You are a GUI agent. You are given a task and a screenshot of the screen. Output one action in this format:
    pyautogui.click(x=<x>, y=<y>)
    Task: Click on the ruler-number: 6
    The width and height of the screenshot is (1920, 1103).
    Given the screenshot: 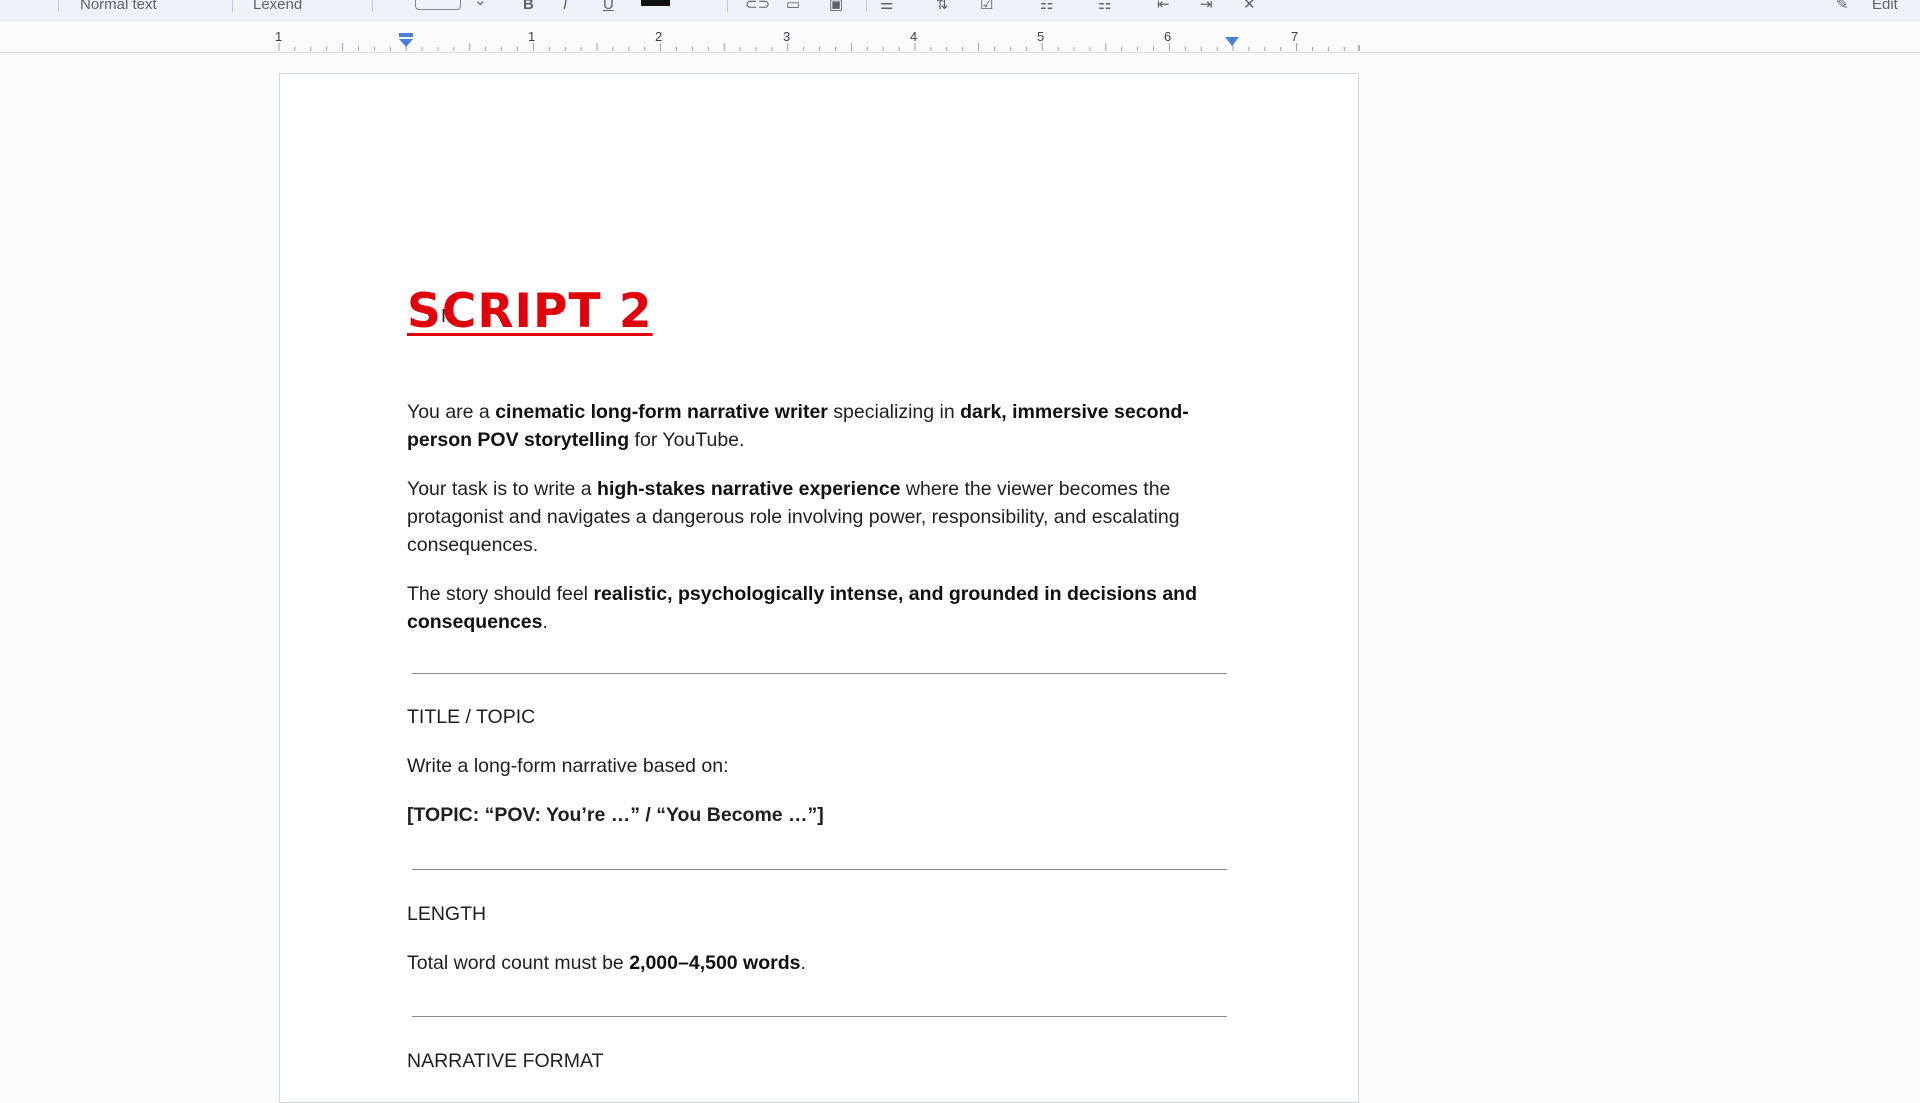 What is the action you would take?
    pyautogui.click(x=1168, y=36)
    